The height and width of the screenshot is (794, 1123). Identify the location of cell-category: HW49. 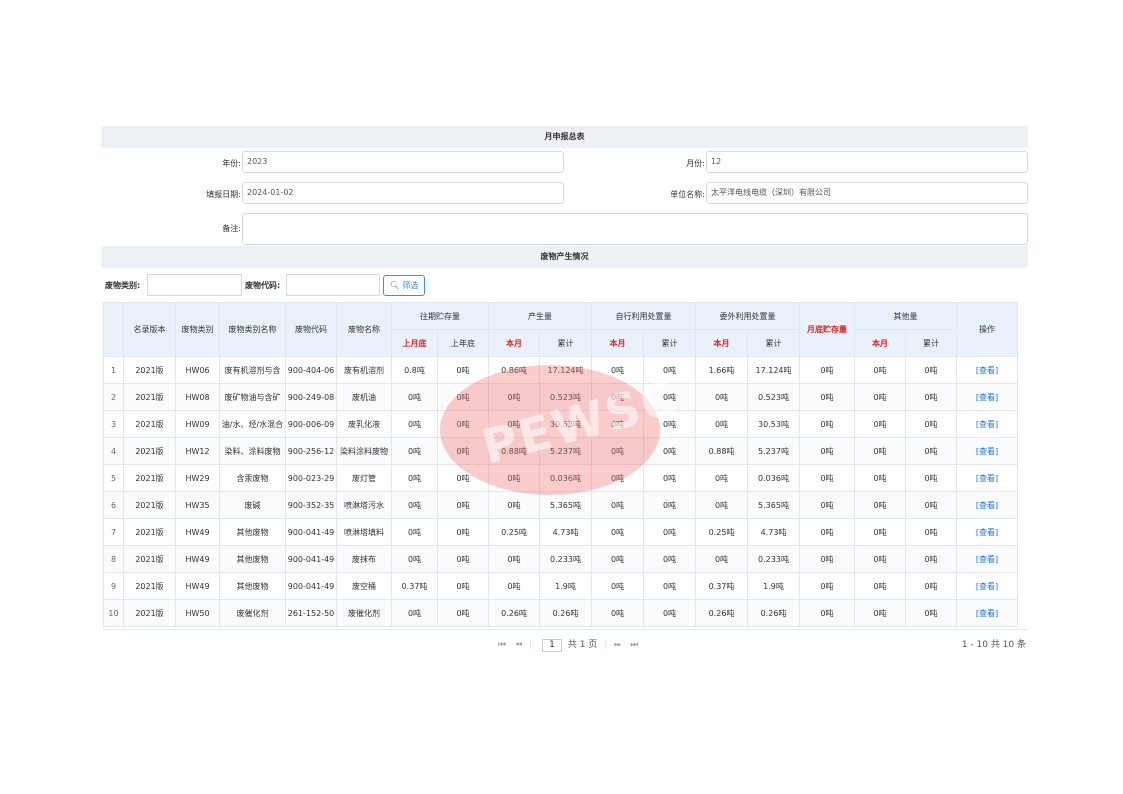
(197, 559).